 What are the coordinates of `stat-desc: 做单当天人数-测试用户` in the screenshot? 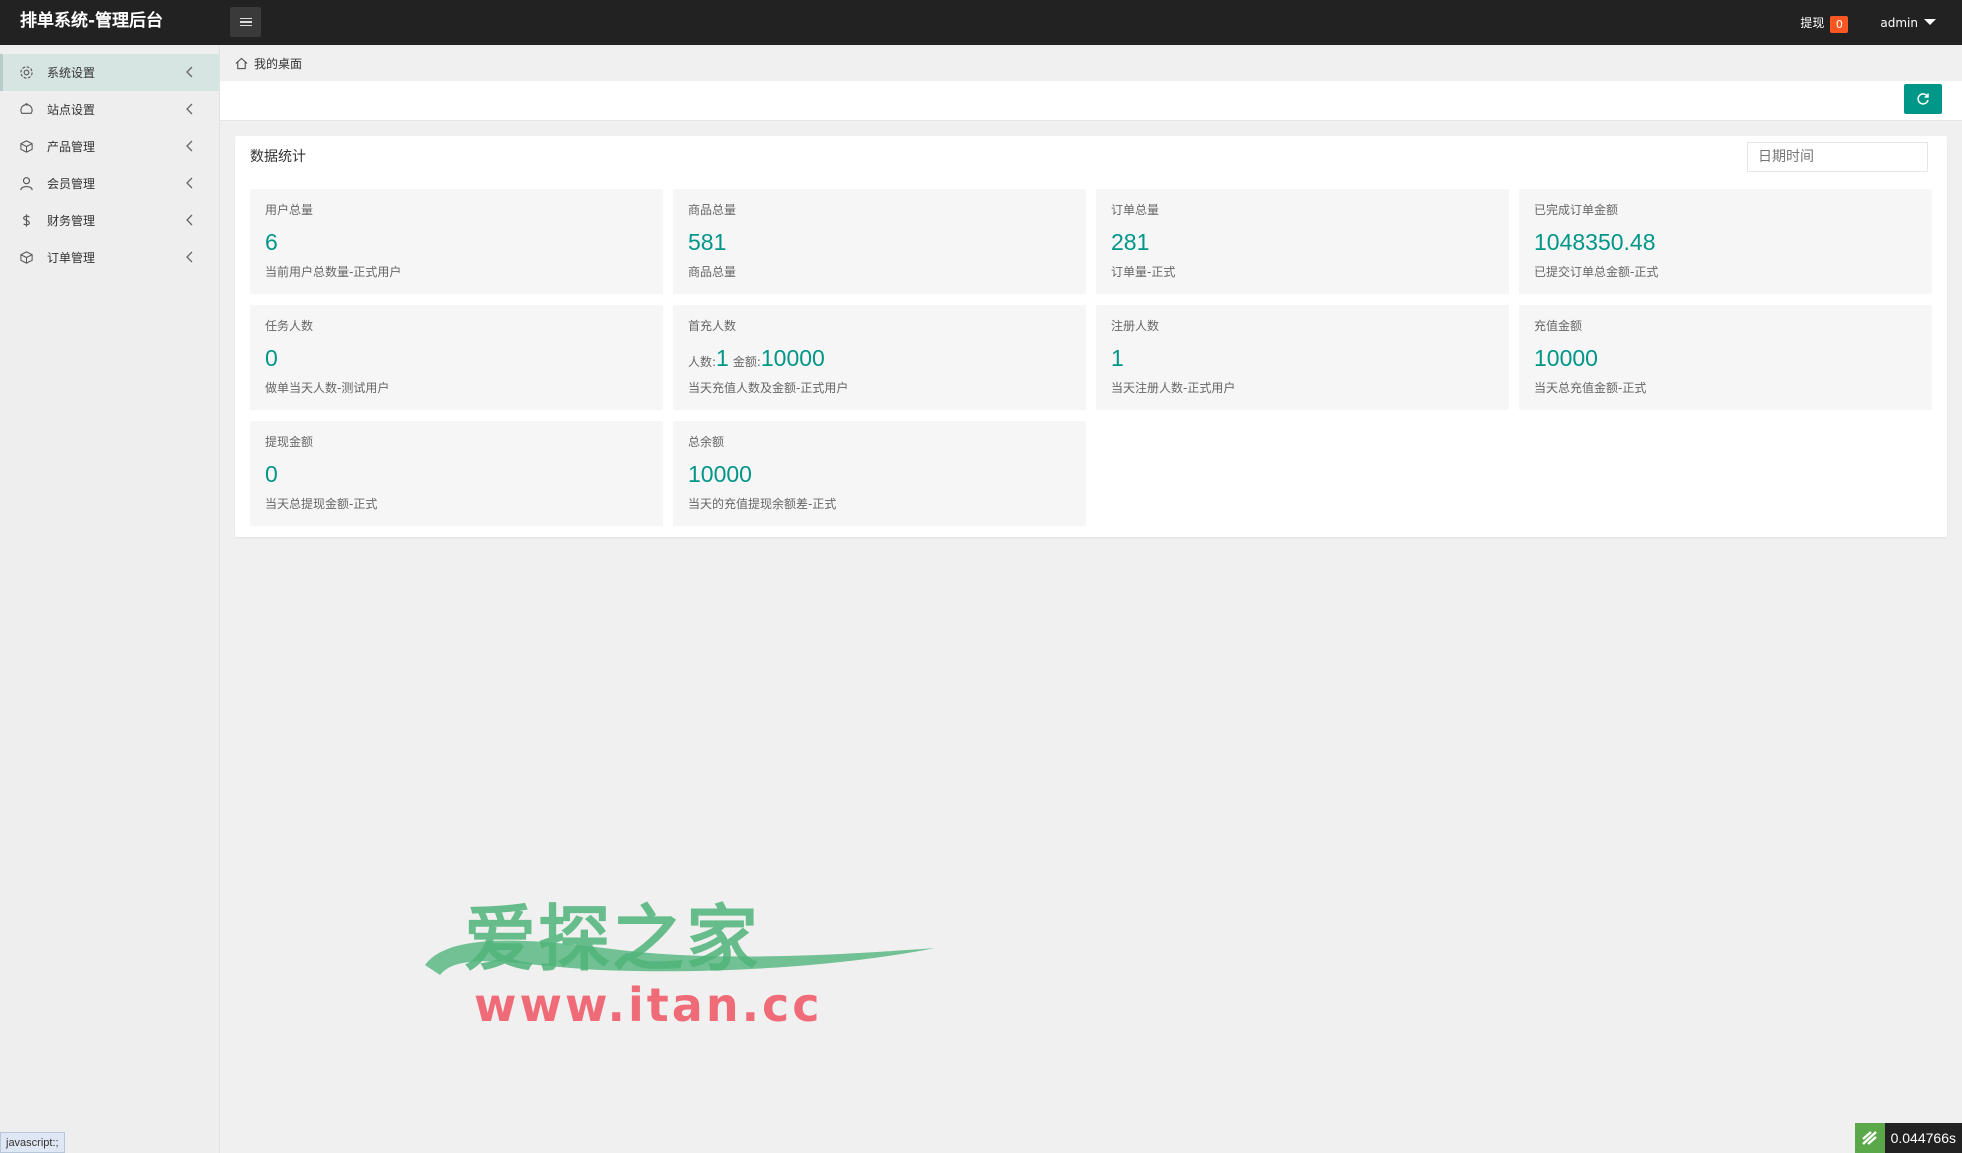 It's located at (327, 388).